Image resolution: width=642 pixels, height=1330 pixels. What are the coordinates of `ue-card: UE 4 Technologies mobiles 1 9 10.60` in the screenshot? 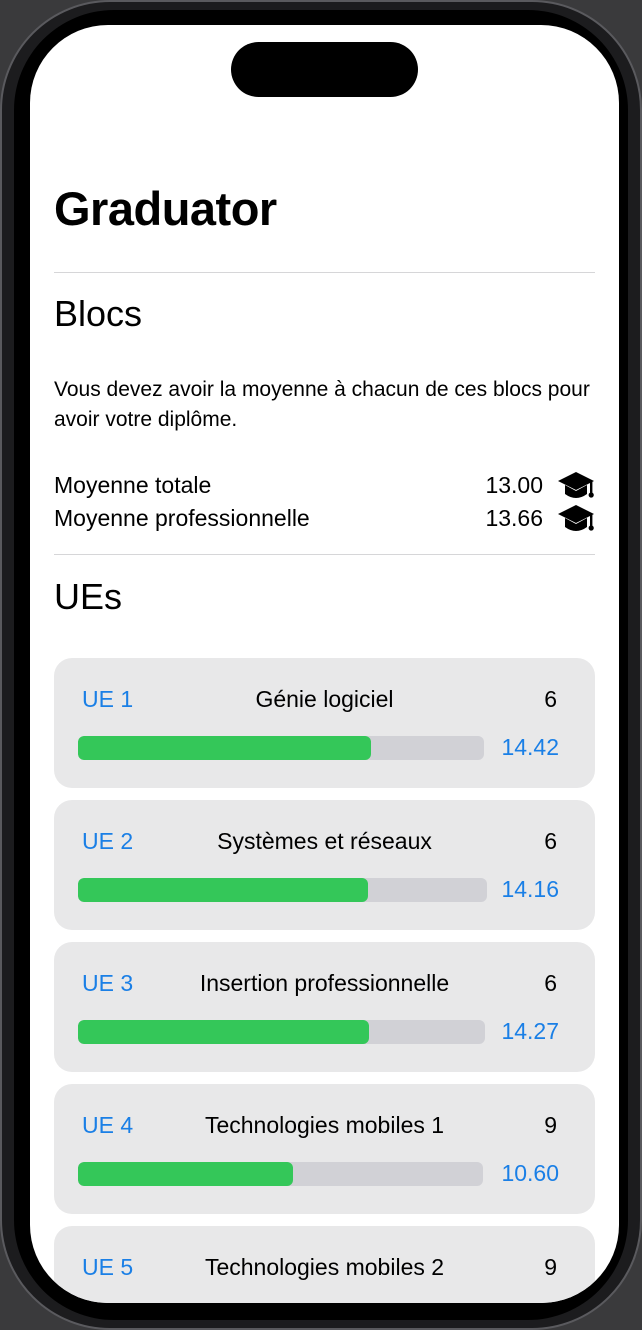 It's located at (324, 1149).